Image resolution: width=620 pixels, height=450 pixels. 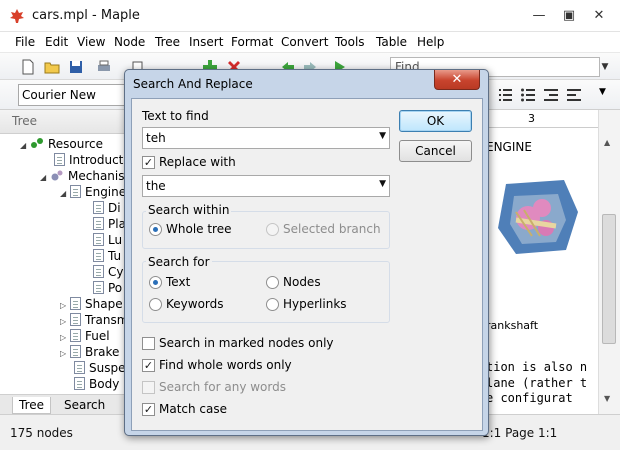 I want to click on menu-tree: Tree, so click(x=167, y=42).